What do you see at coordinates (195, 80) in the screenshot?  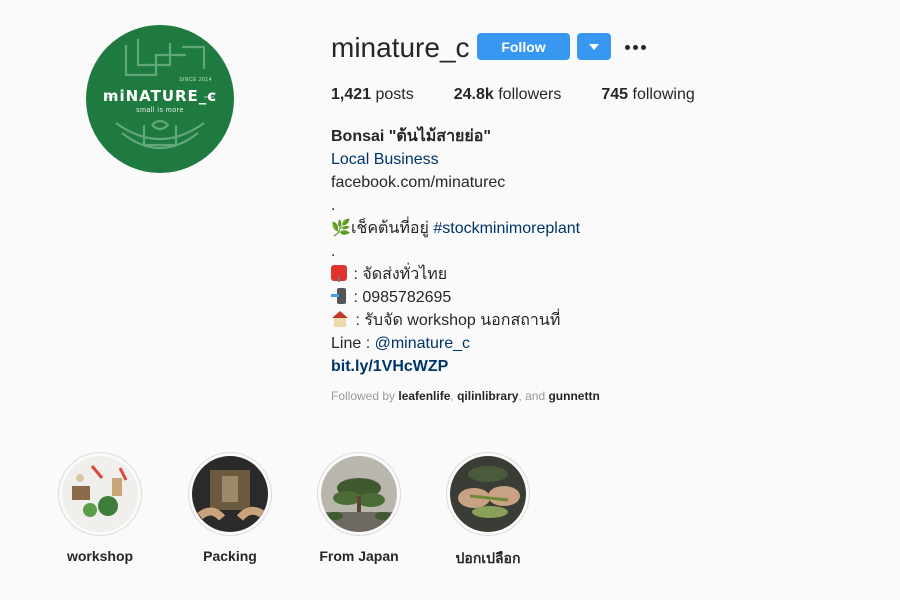 I see `avatar-since: SINCE 2014` at bounding box center [195, 80].